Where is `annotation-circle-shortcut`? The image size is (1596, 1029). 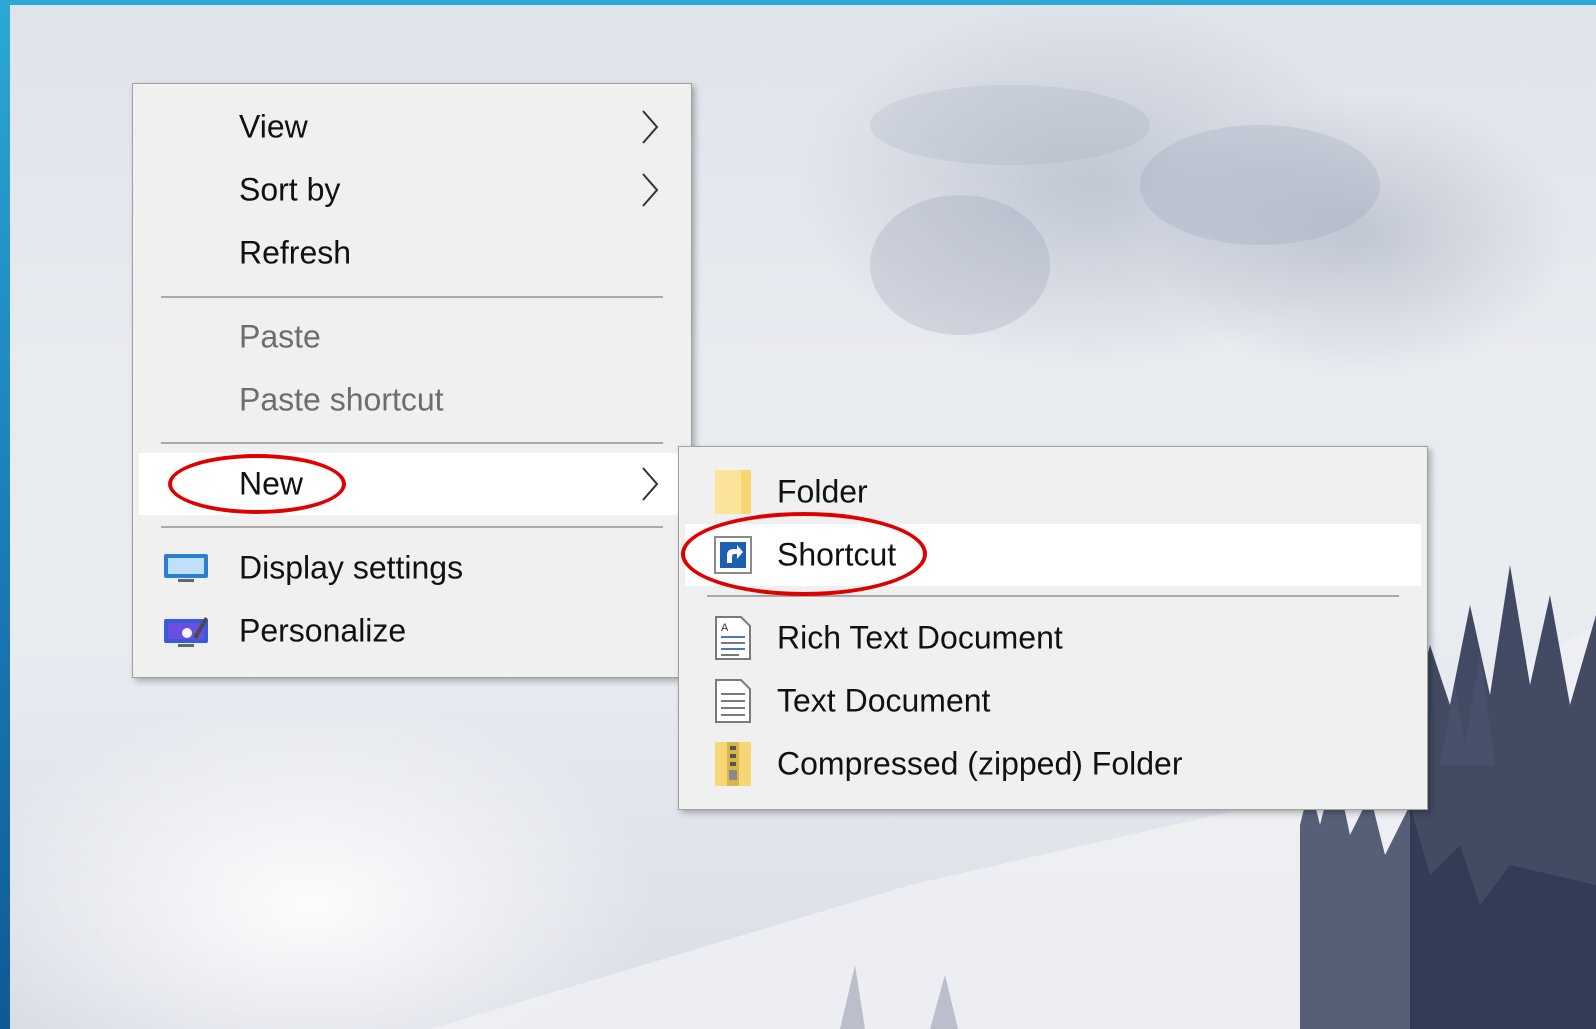
annotation-circle-shortcut is located at coordinates (804, 554).